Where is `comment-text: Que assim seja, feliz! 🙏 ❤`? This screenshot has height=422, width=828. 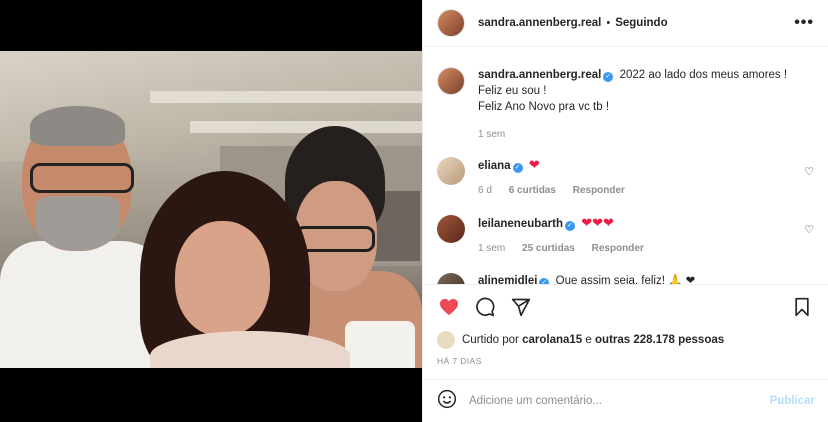
comment-text: Que assim seja, feliz! 🙏 ❤ is located at coordinates (625, 279).